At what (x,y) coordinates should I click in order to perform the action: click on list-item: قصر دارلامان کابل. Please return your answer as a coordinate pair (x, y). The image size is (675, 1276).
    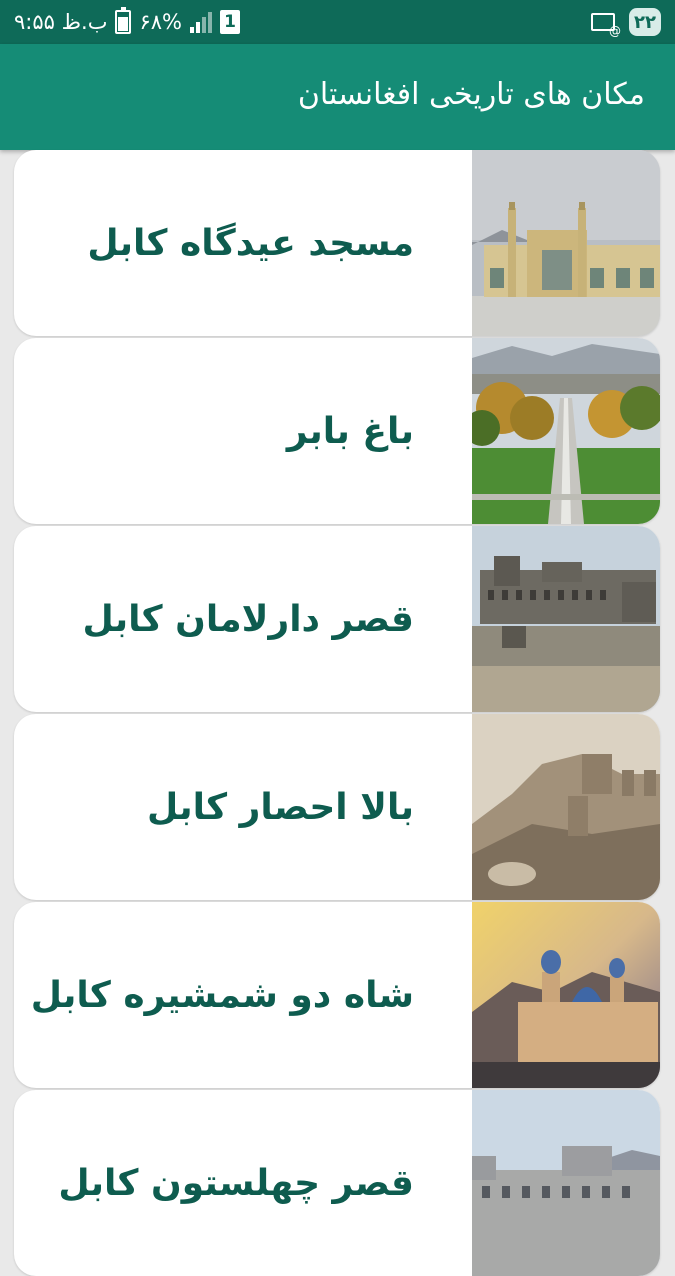
    Looking at the image, I should click on (337, 619).